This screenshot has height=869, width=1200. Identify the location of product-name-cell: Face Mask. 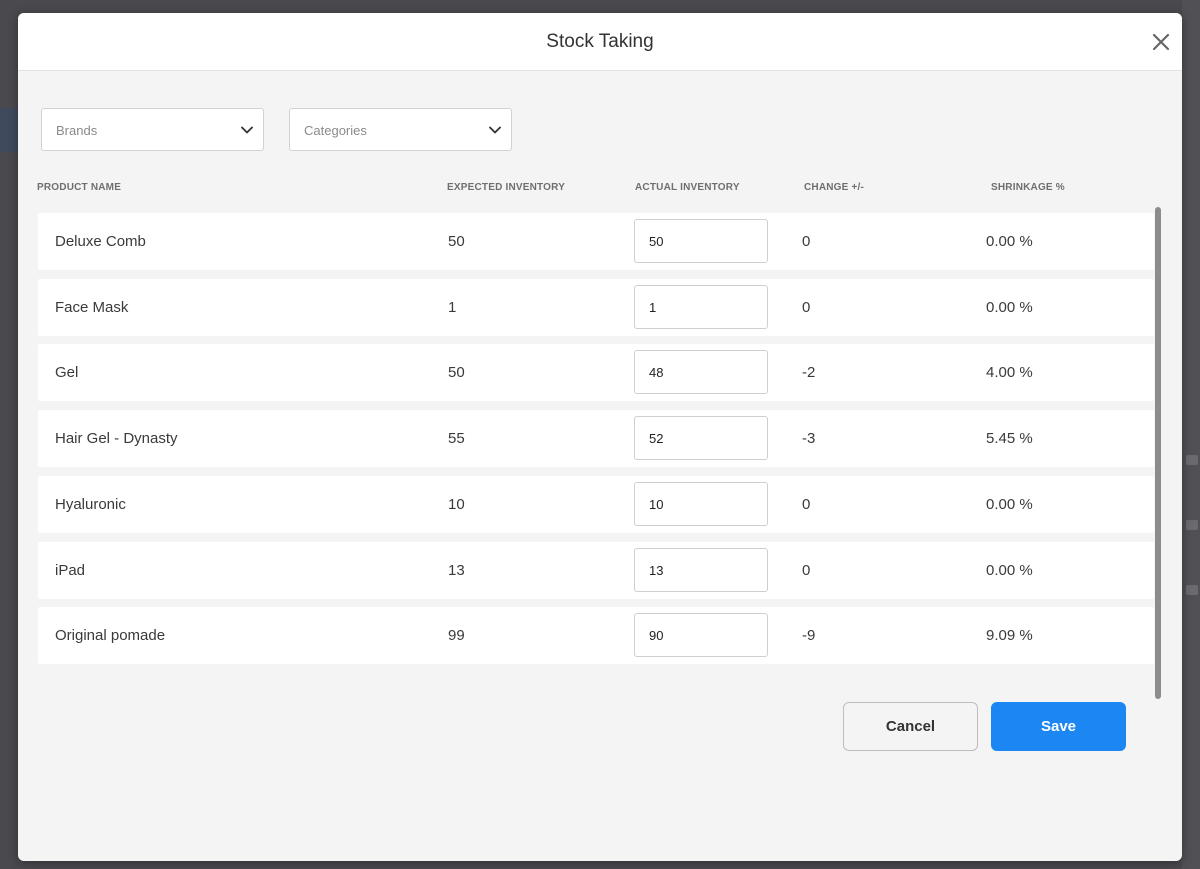
(92, 307).